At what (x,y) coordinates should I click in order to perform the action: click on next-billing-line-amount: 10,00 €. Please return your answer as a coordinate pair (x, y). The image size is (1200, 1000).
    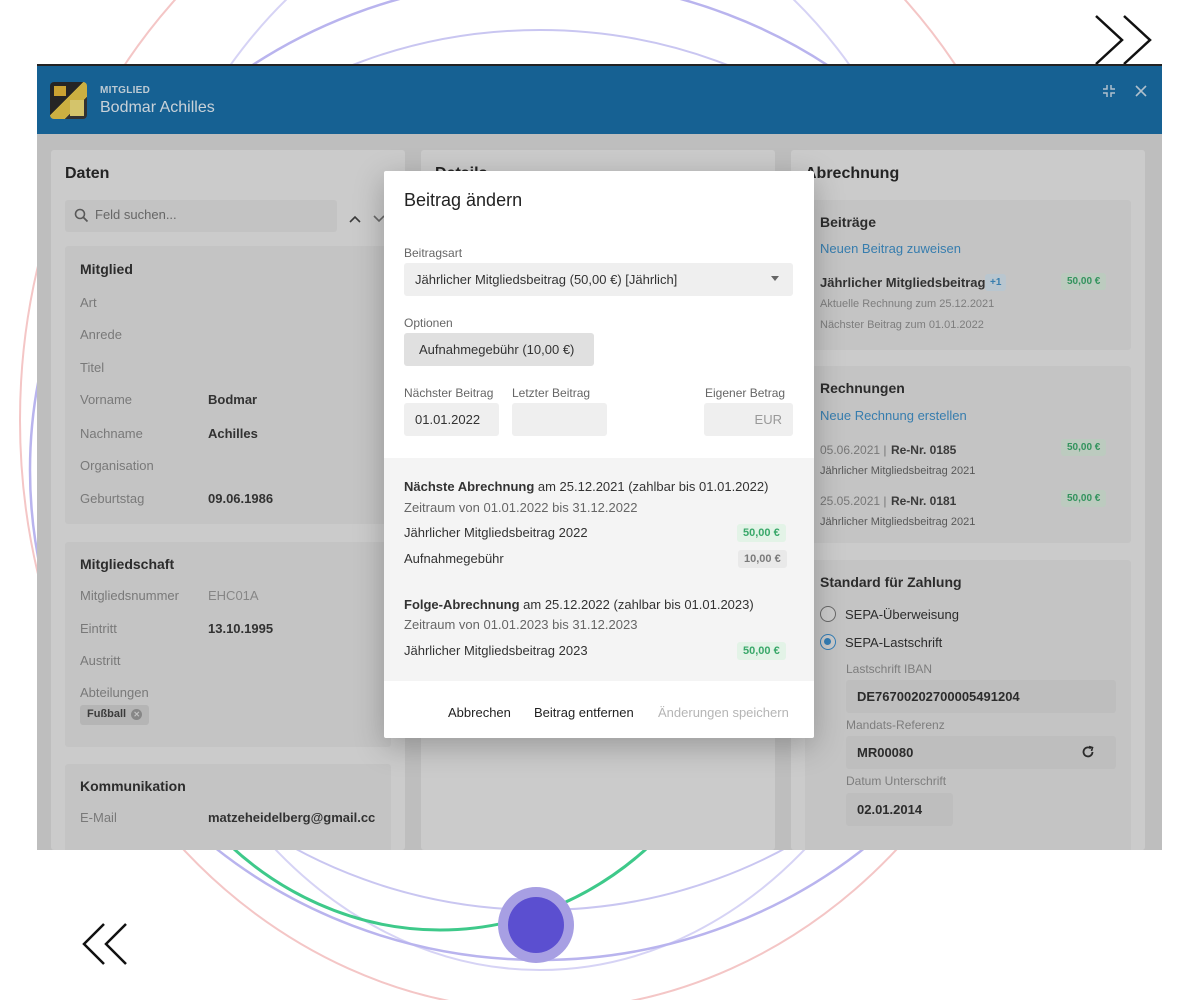
    Looking at the image, I should click on (762, 559).